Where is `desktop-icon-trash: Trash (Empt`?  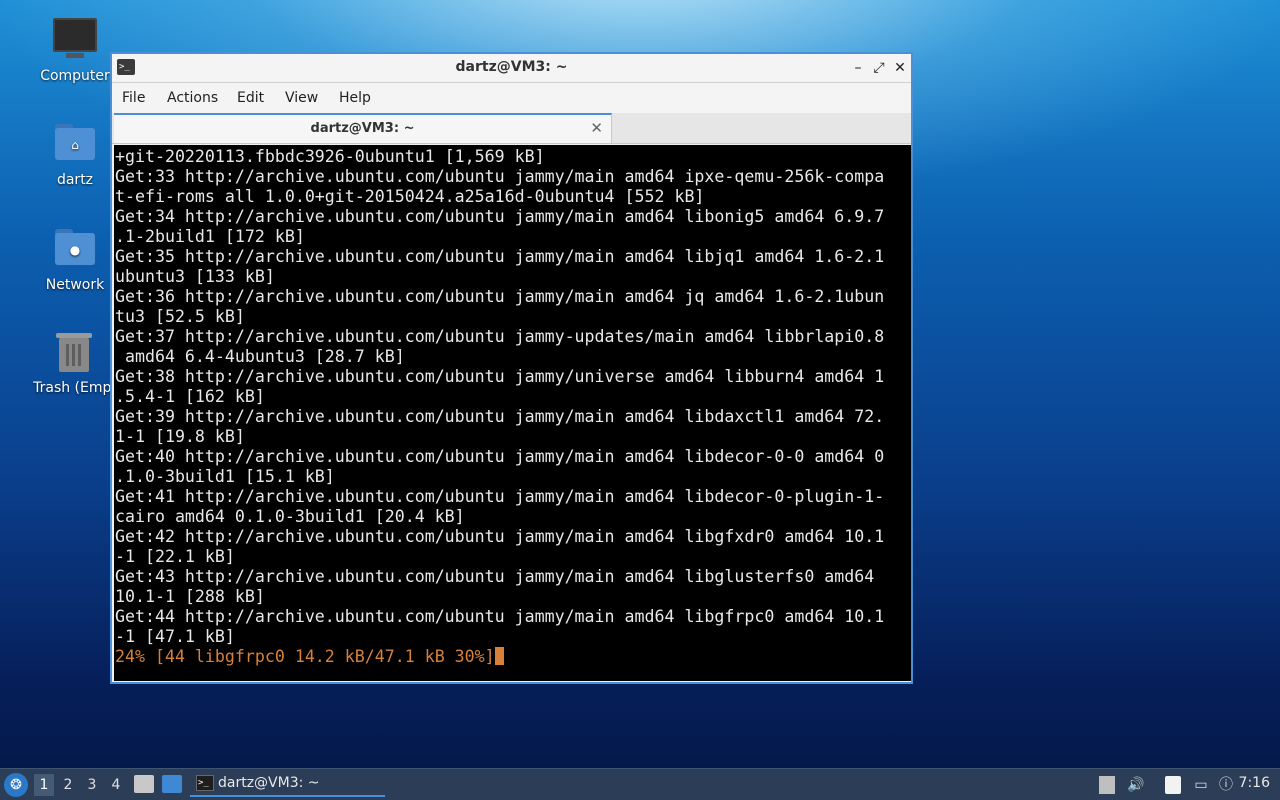 desktop-icon-trash: Trash (Empt is located at coordinates (75, 363).